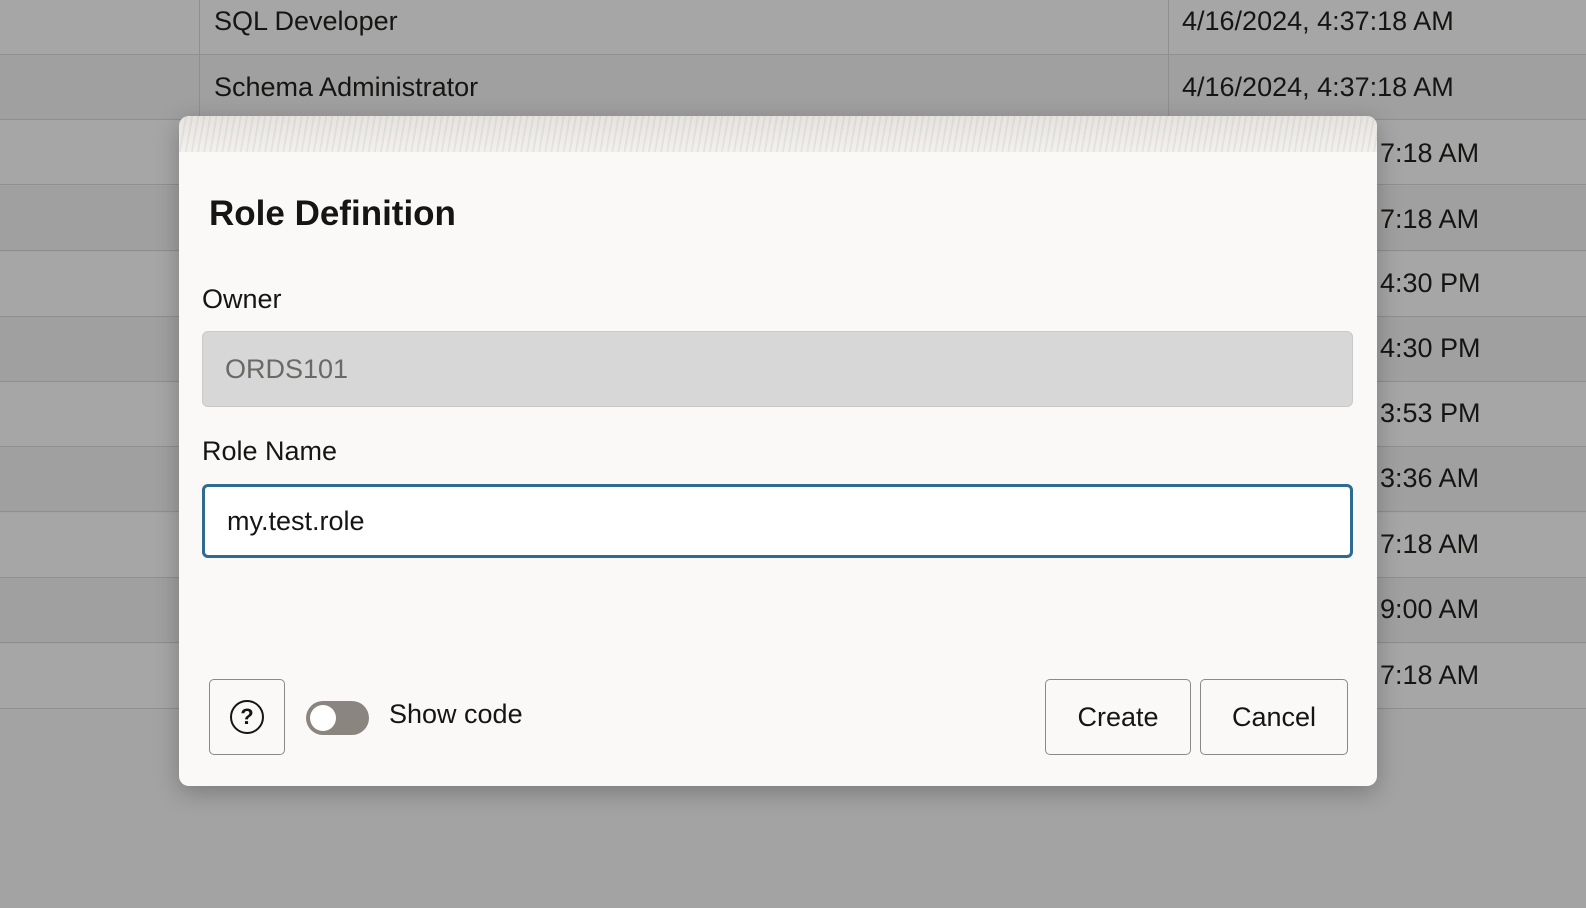 The image size is (1586, 908). Describe the element at coordinates (332, 213) in the screenshot. I see `dialog-title: Role Definition` at that location.